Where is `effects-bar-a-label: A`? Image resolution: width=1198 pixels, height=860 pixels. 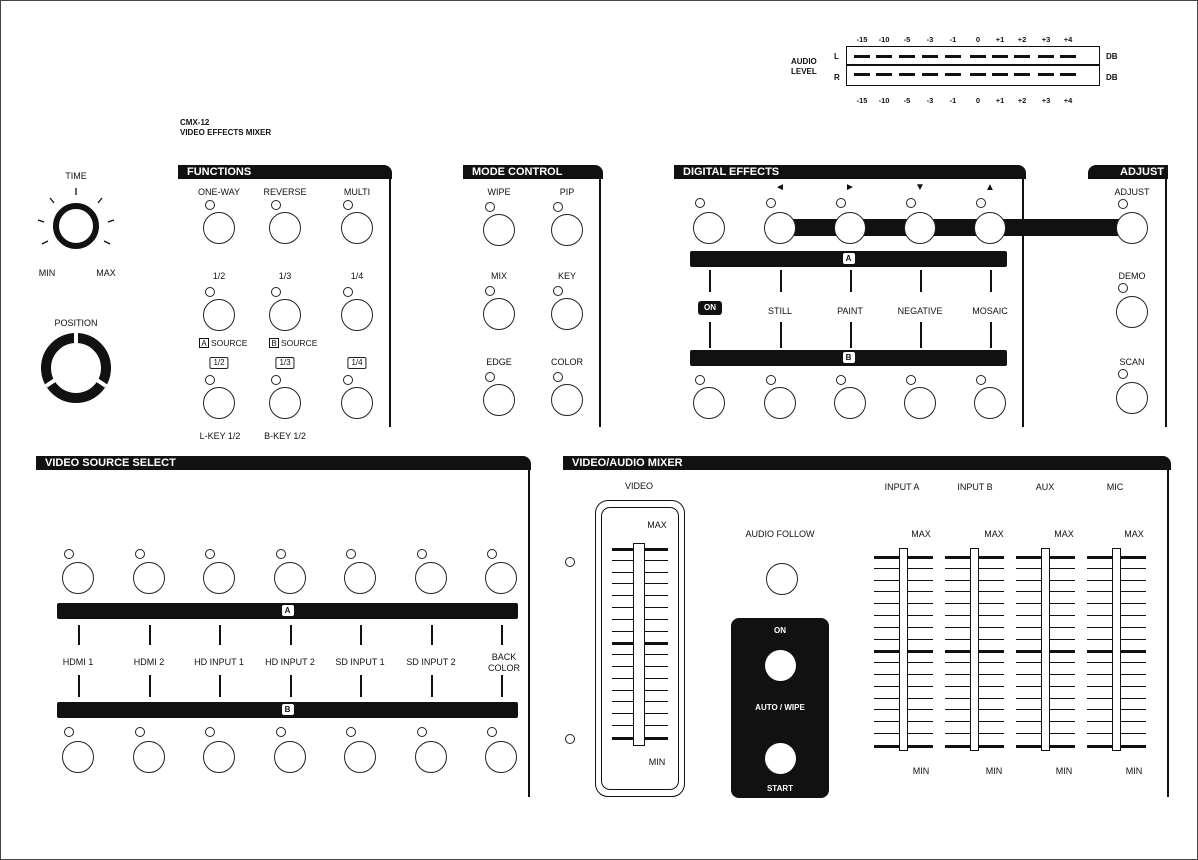 effects-bar-a-label: A is located at coordinates (848, 258).